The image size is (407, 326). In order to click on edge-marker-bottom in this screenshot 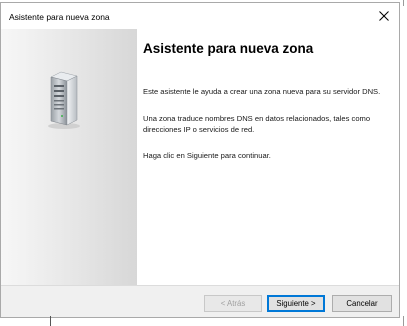, I will do `click(403, 321)`.